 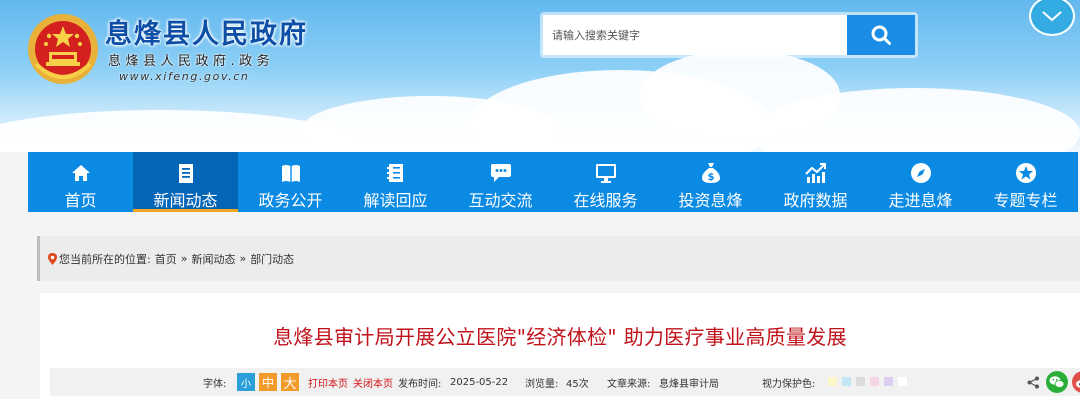 What do you see at coordinates (501, 173) in the screenshot?
I see `chat-bubble-icon` at bounding box center [501, 173].